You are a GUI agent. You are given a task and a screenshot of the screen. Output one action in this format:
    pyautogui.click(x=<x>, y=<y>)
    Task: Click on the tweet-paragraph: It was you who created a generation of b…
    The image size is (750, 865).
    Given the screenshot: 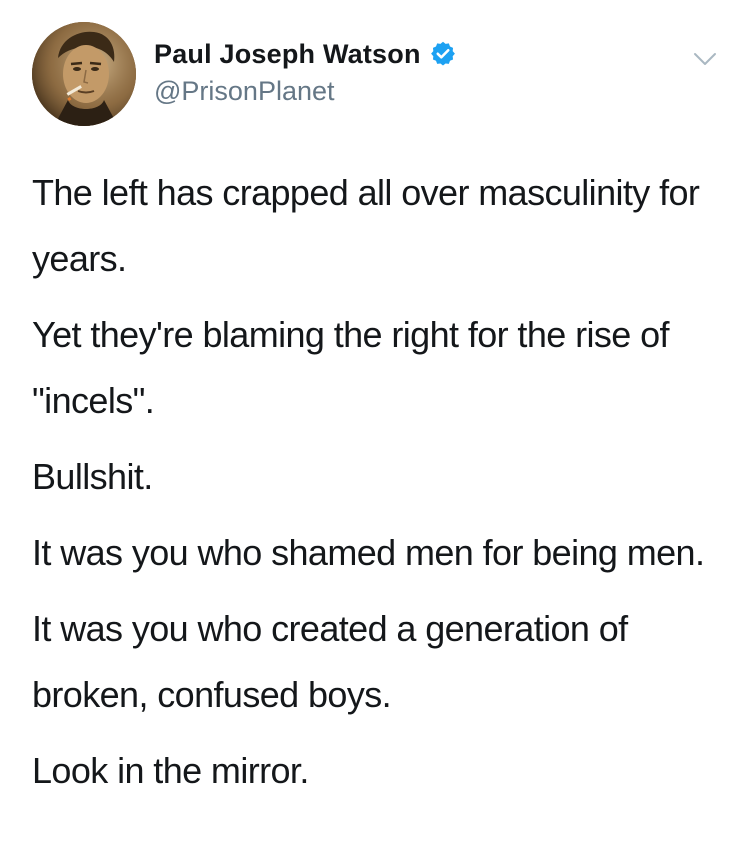 What is the action you would take?
    pyautogui.click(x=330, y=661)
    